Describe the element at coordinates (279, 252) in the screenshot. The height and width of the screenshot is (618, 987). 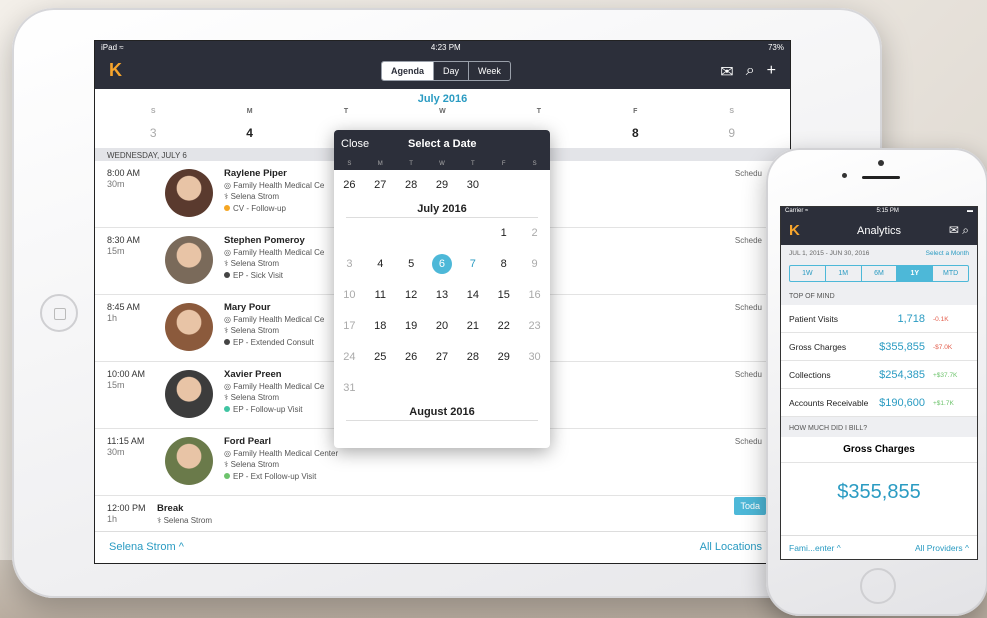
I see `location-text: Family Health Medical Ce` at that location.